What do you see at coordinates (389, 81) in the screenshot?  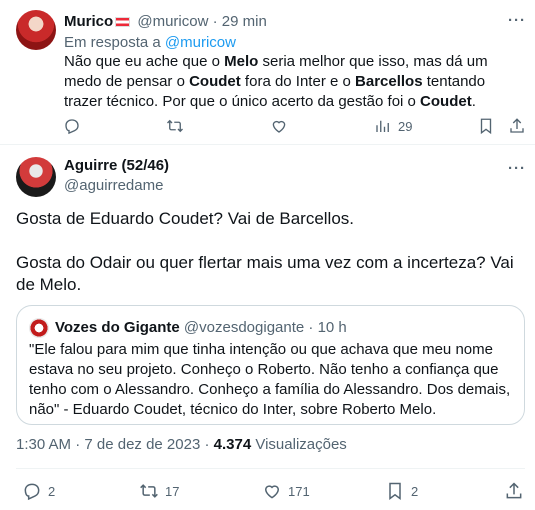 I see `tweet-text-bold: Barcellos` at bounding box center [389, 81].